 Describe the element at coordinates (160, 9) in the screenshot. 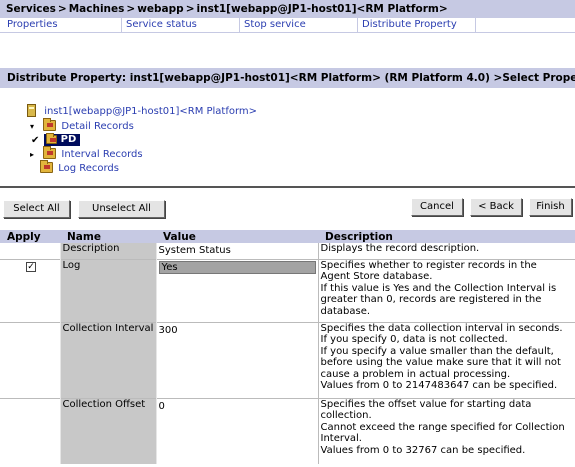

I see `breadcrumb-webapp: webapp` at that location.